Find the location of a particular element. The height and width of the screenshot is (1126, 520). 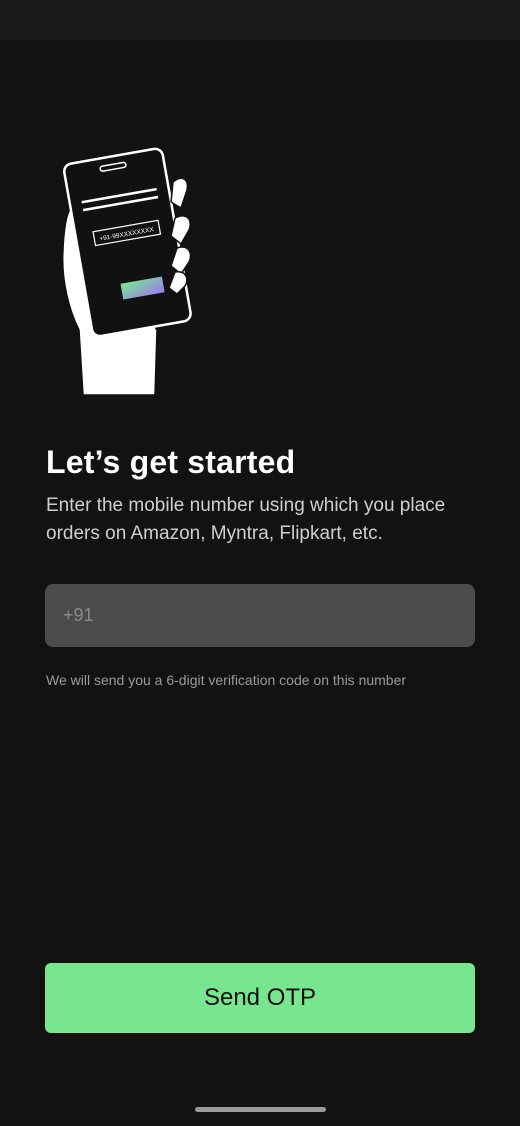

send-otp-button: Send OTP is located at coordinates (260, 998).